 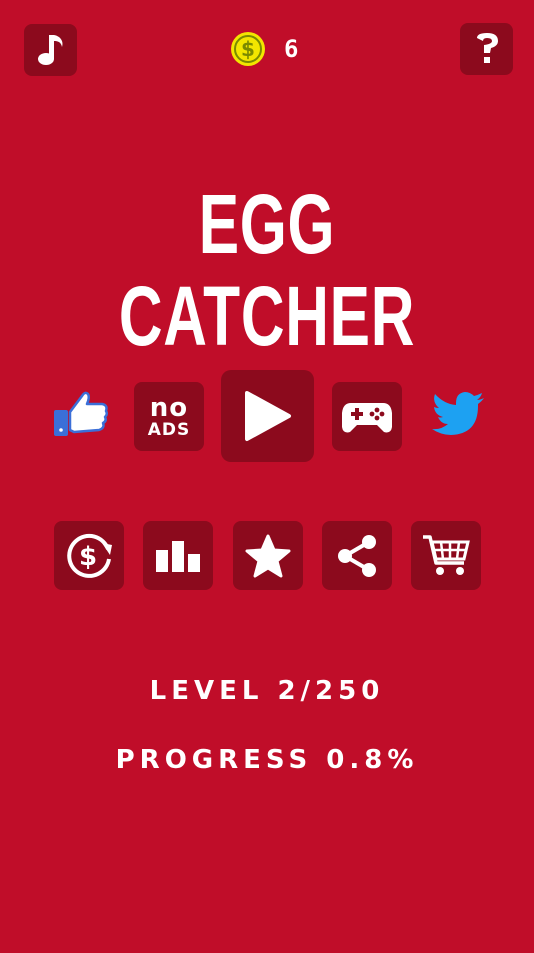 I want to click on no-ads-label: no ADS, so click(x=169, y=417).